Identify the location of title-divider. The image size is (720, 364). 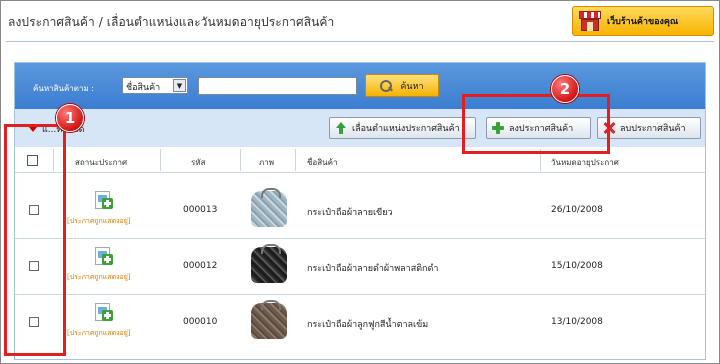
(360, 41).